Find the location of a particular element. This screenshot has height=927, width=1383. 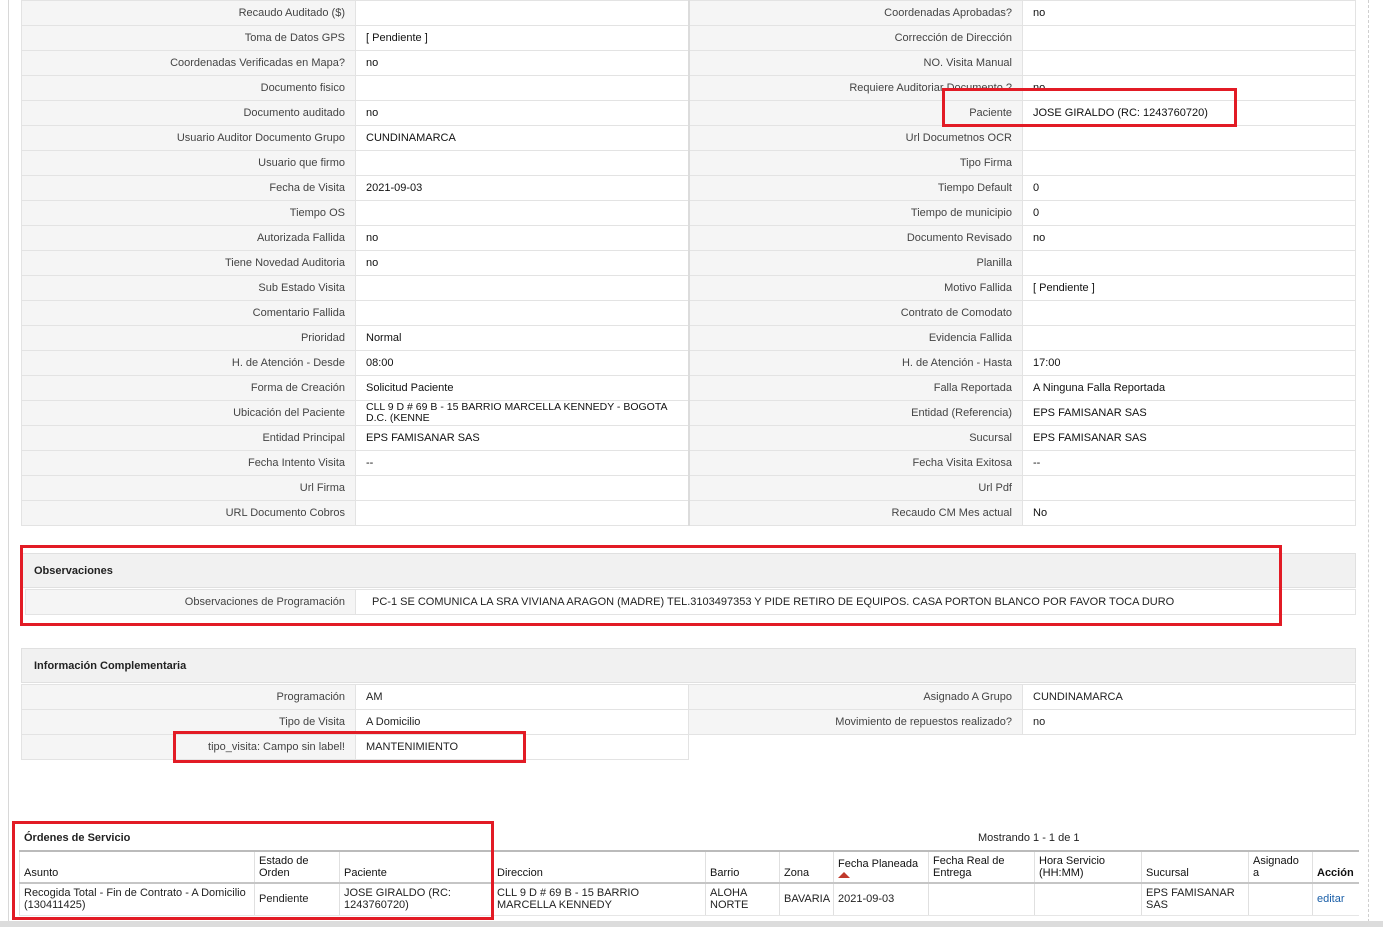

field-value: MANTENIMIENTO is located at coordinates (522, 747).